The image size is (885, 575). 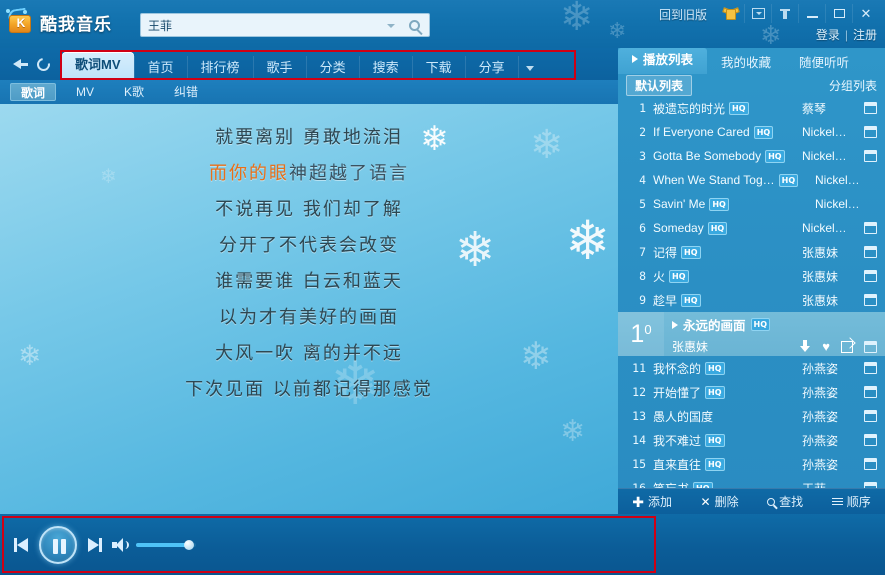 I want to click on group-list-button: 分组列表, so click(x=853, y=85).